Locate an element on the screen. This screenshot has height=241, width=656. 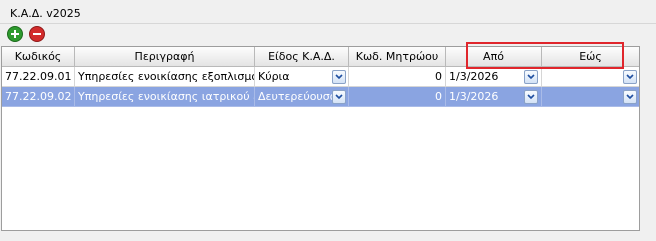
panel-title: Κ.Α.Δ. v2025 is located at coordinates (45, 13).